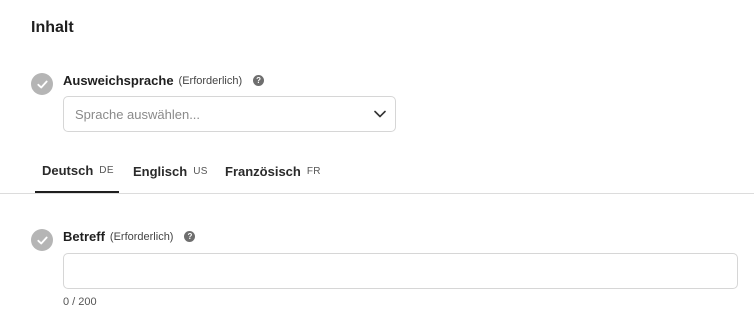 Image resolution: width=754 pixels, height=316 pixels. Describe the element at coordinates (84, 236) in the screenshot. I see `subject-label: Betreff` at that location.